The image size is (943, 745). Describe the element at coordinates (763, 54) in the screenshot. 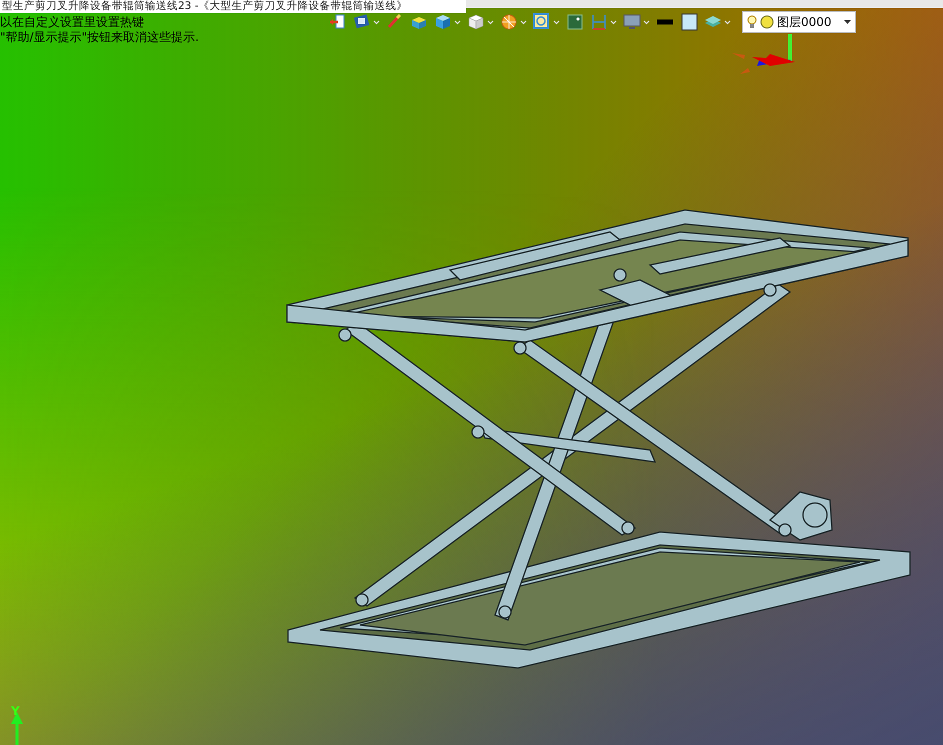

I see `axis-triad-icon` at that location.